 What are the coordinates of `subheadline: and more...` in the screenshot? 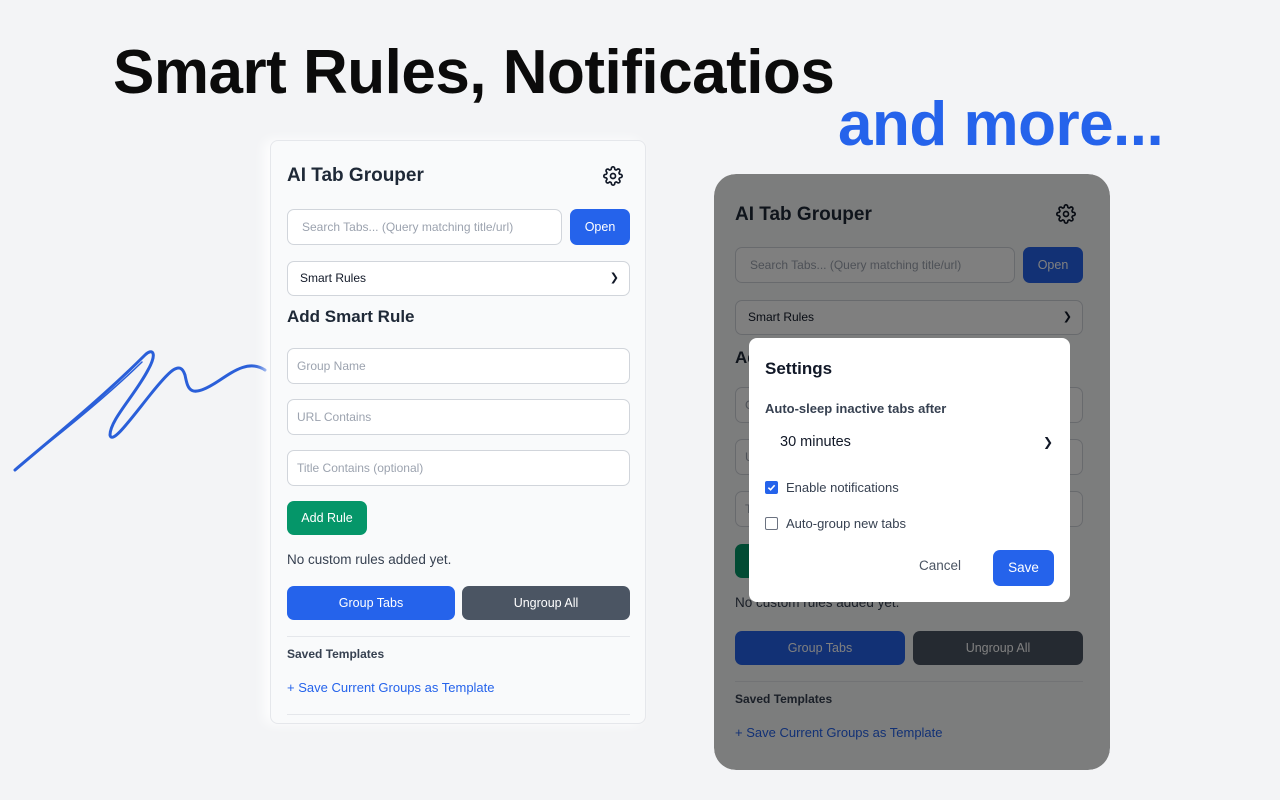 It's located at (1001, 124).